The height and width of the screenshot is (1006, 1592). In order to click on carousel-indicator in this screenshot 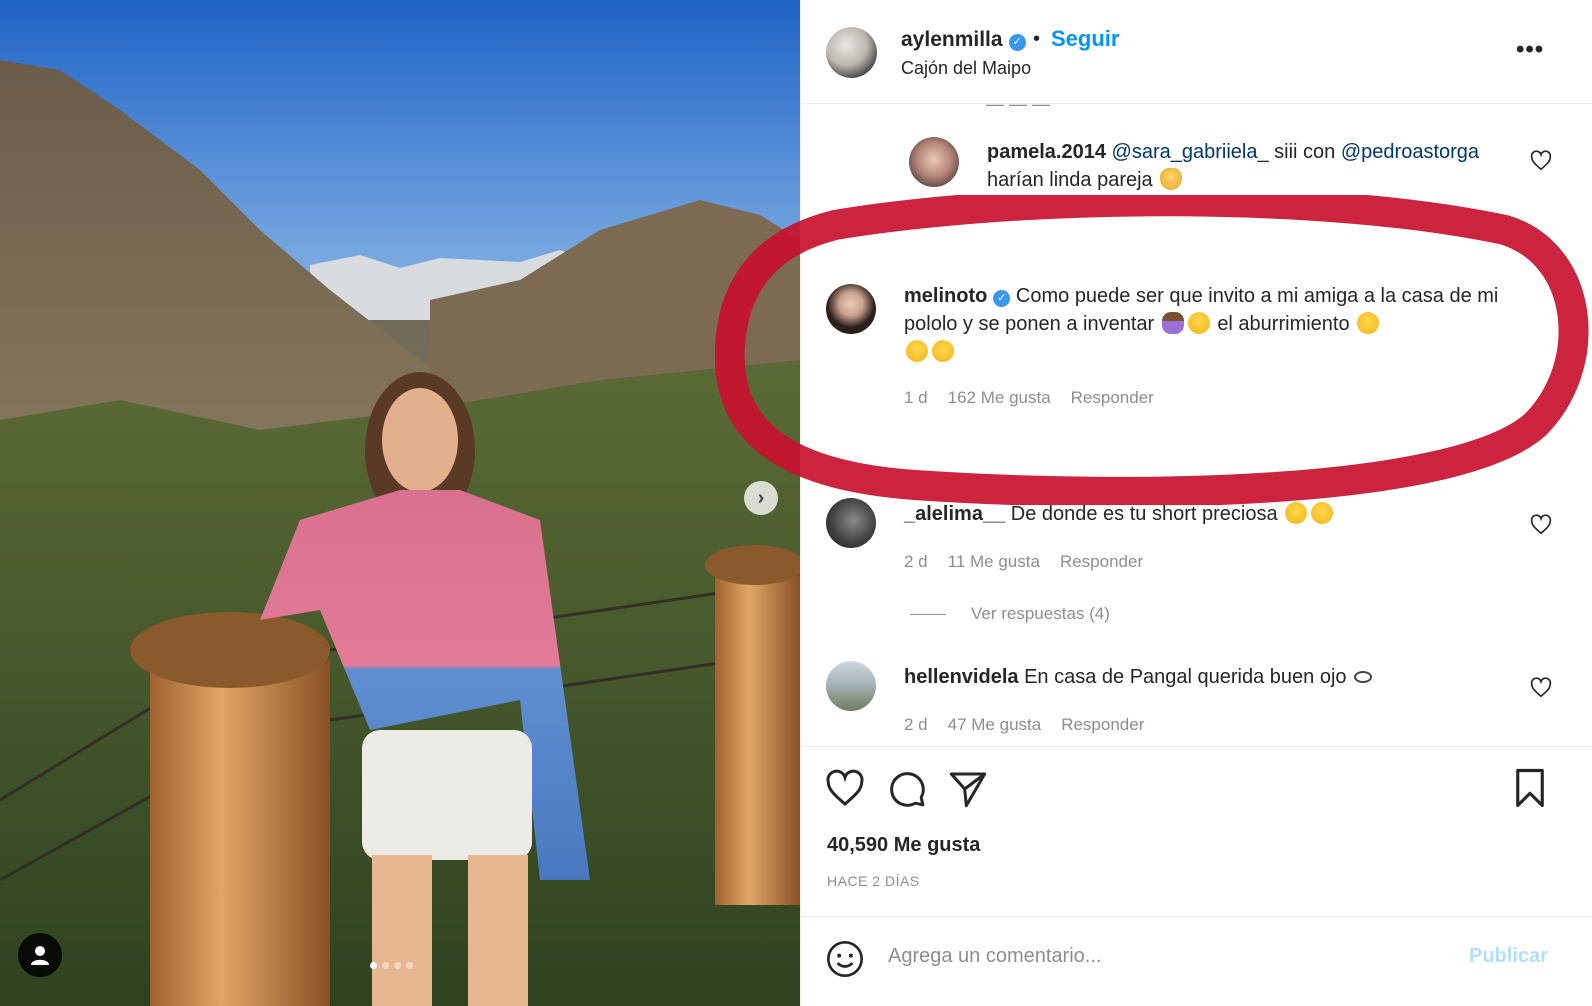, I will do `click(391, 965)`.